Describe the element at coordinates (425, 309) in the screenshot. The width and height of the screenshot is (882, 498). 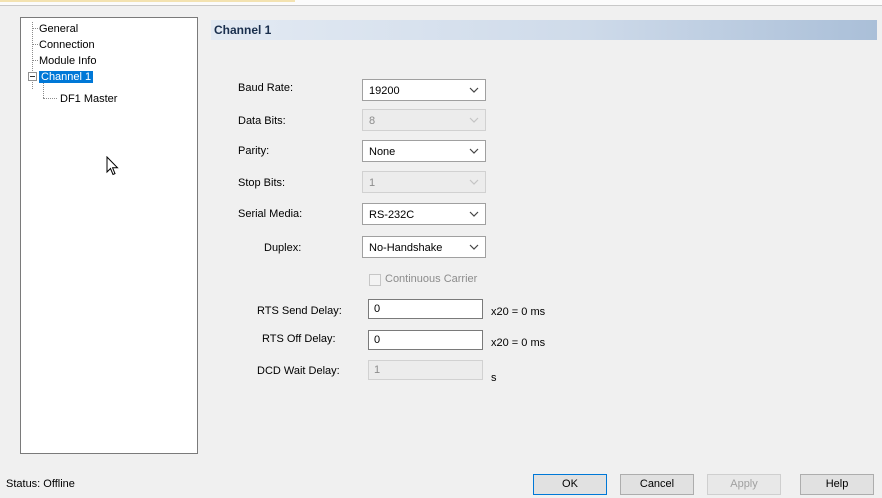
I see `rts-send-delay-input: 0` at that location.